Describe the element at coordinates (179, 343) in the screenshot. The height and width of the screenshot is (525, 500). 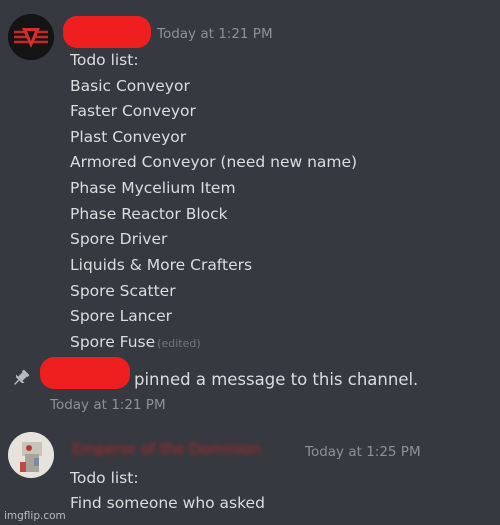
I see `edited-label: (edited)` at that location.